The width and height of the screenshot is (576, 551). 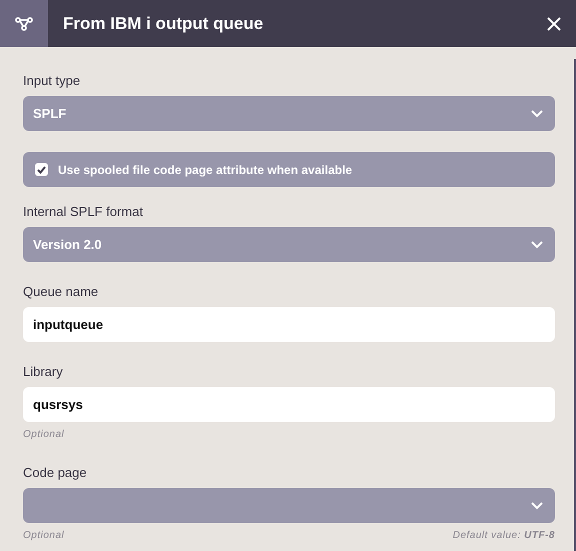 What do you see at coordinates (61, 292) in the screenshot?
I see `field-label: Queue name` at bounding box center [61, 292].